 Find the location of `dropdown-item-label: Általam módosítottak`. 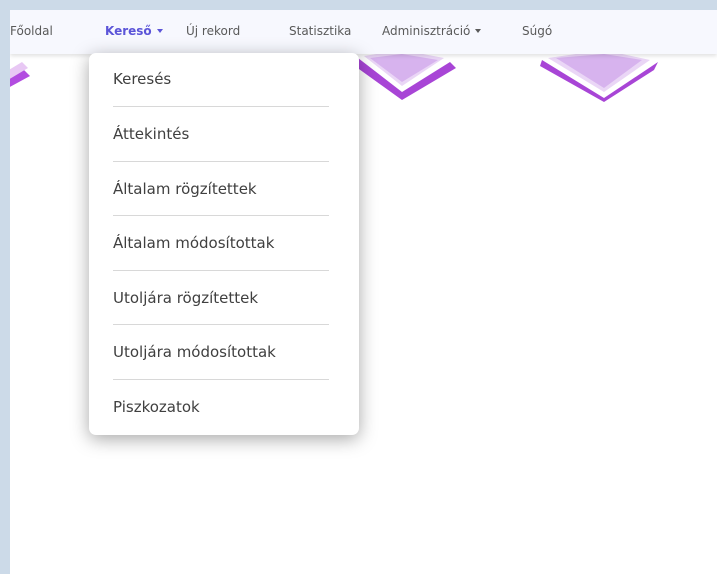

dropdown-item-label: Általam módosítottak is located at coordinates (194, 243).